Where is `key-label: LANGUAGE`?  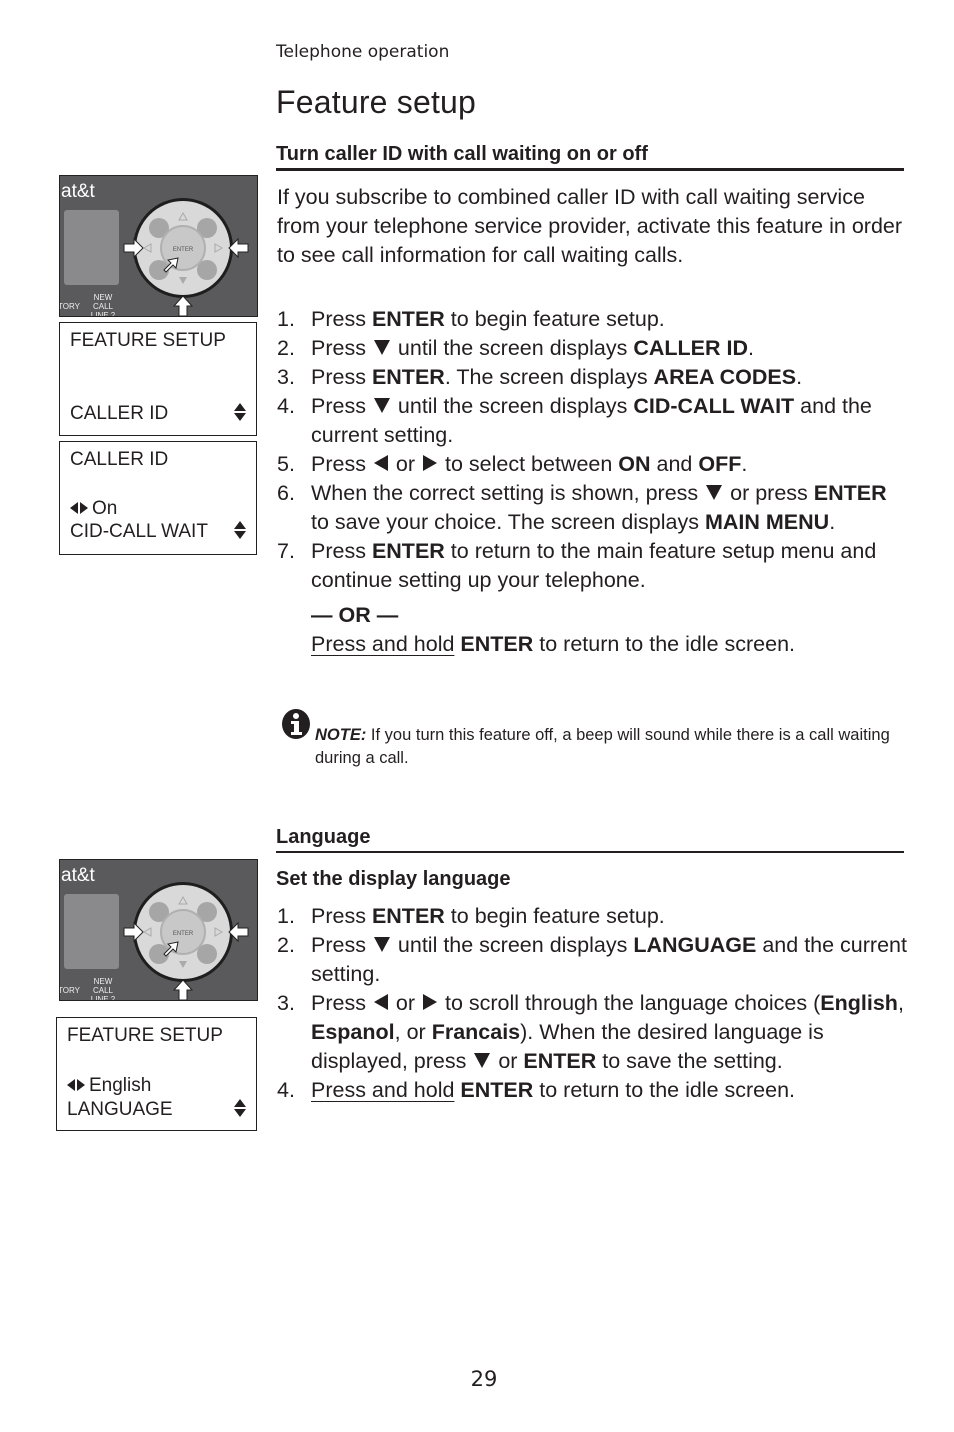
key-label: LANGUAGE is located at coordinates (695, 945).